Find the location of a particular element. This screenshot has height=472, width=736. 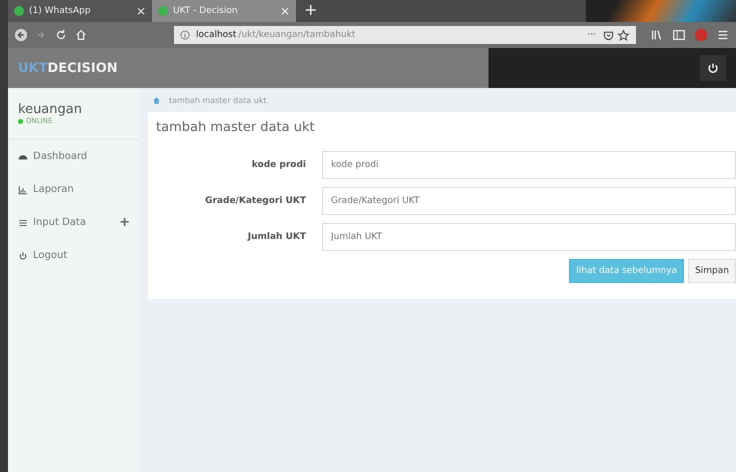

reload-icon is located at coordinates (61, 35).